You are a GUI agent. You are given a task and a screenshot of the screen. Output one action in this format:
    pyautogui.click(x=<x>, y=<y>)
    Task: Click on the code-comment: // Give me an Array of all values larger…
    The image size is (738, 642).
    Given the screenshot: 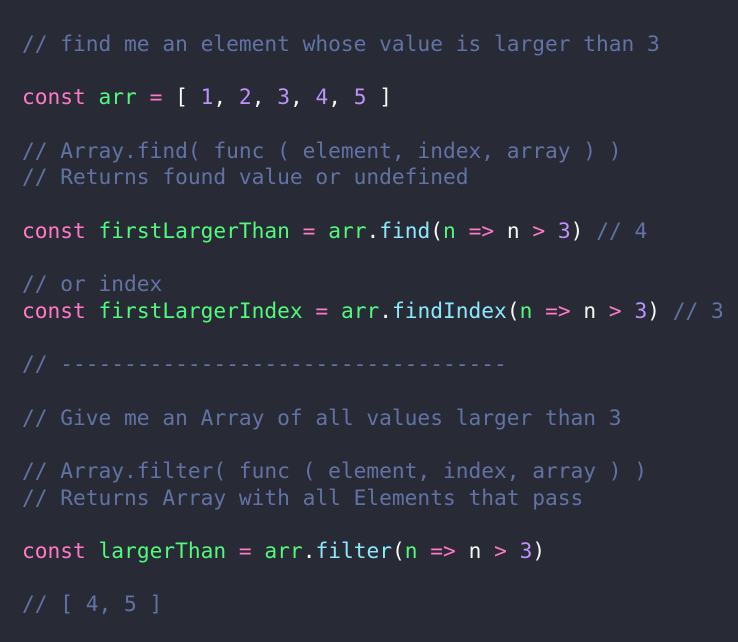 What is the action you would take?
    pyautogui.click(x=322, y=417)
    